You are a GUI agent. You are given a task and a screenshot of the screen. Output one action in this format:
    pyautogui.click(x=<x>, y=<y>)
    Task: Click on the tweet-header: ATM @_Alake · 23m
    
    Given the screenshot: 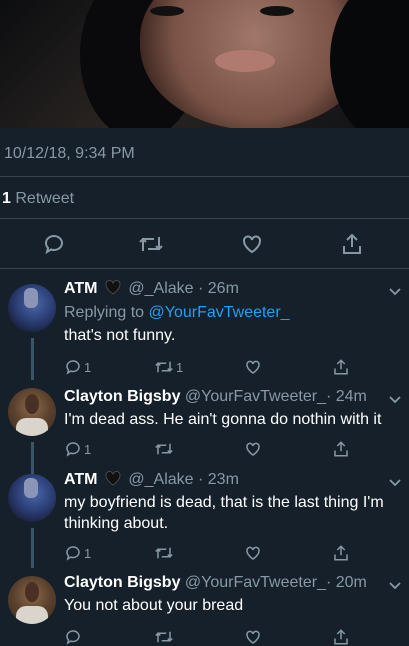 What is the action you would take?
    pyautogui.click(x=151, y=480)
    